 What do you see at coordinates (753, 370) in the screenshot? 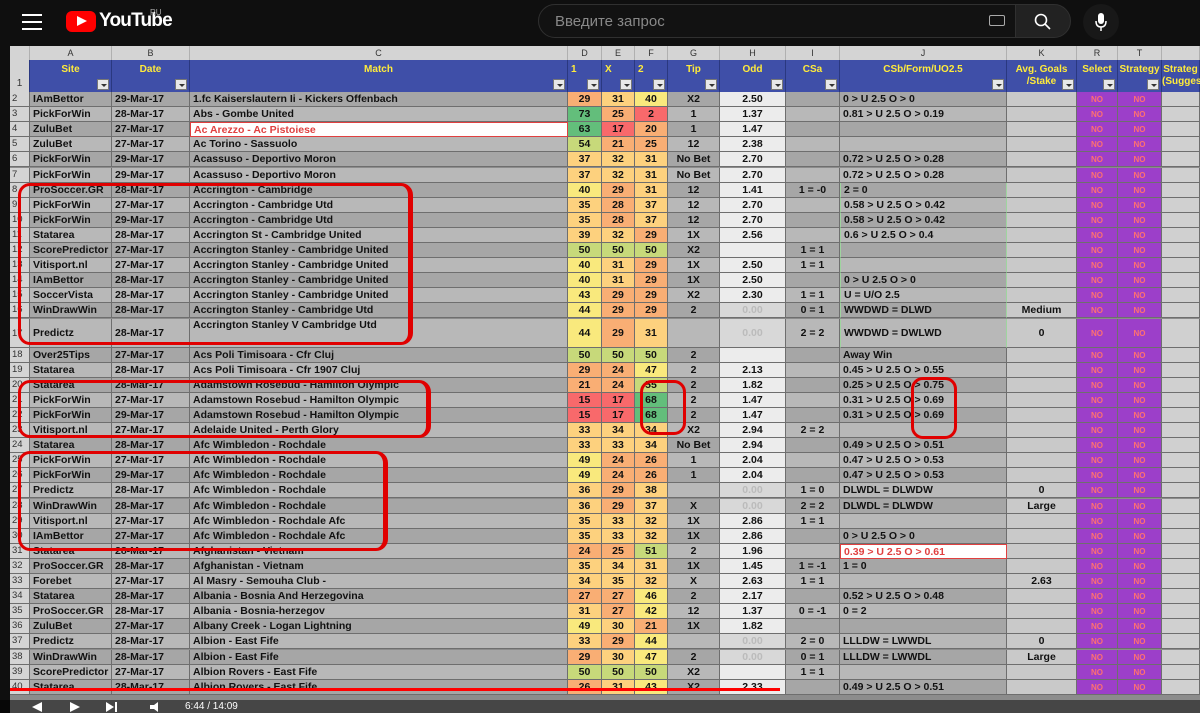
I see `cell-odd: 2.13` at bounding box center [753, 370].